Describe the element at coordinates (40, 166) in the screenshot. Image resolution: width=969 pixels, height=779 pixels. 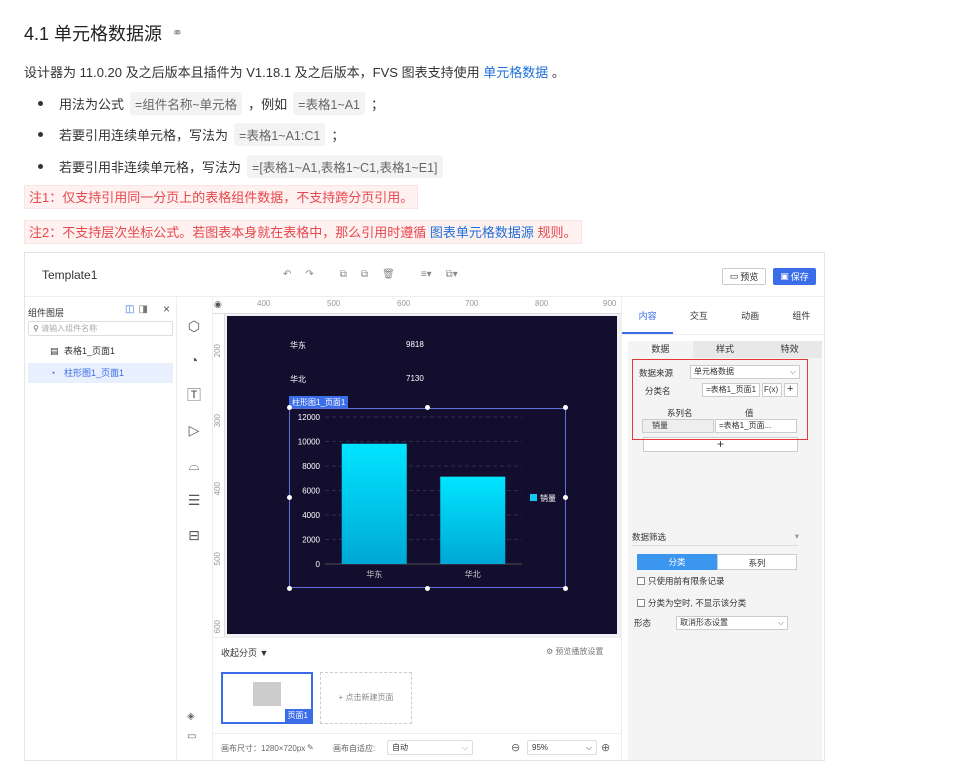
I see `bullet-dot` at that location.